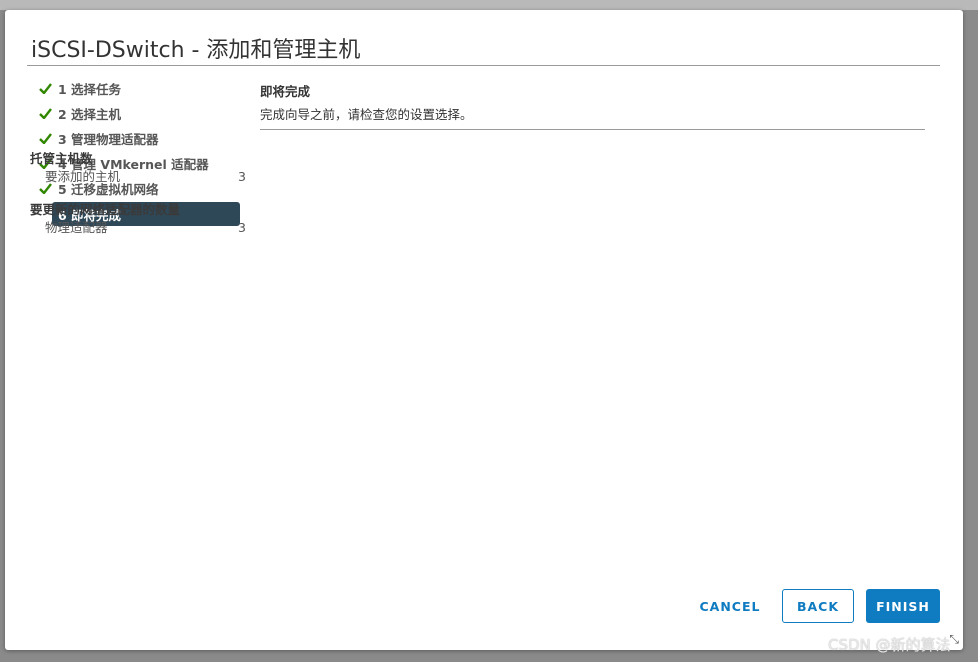 This screenshot has height=662, width=978. What do you see at coordinates (483, 65) in the screenshot?
I see `title-divider` at bounding box center [483, 65].